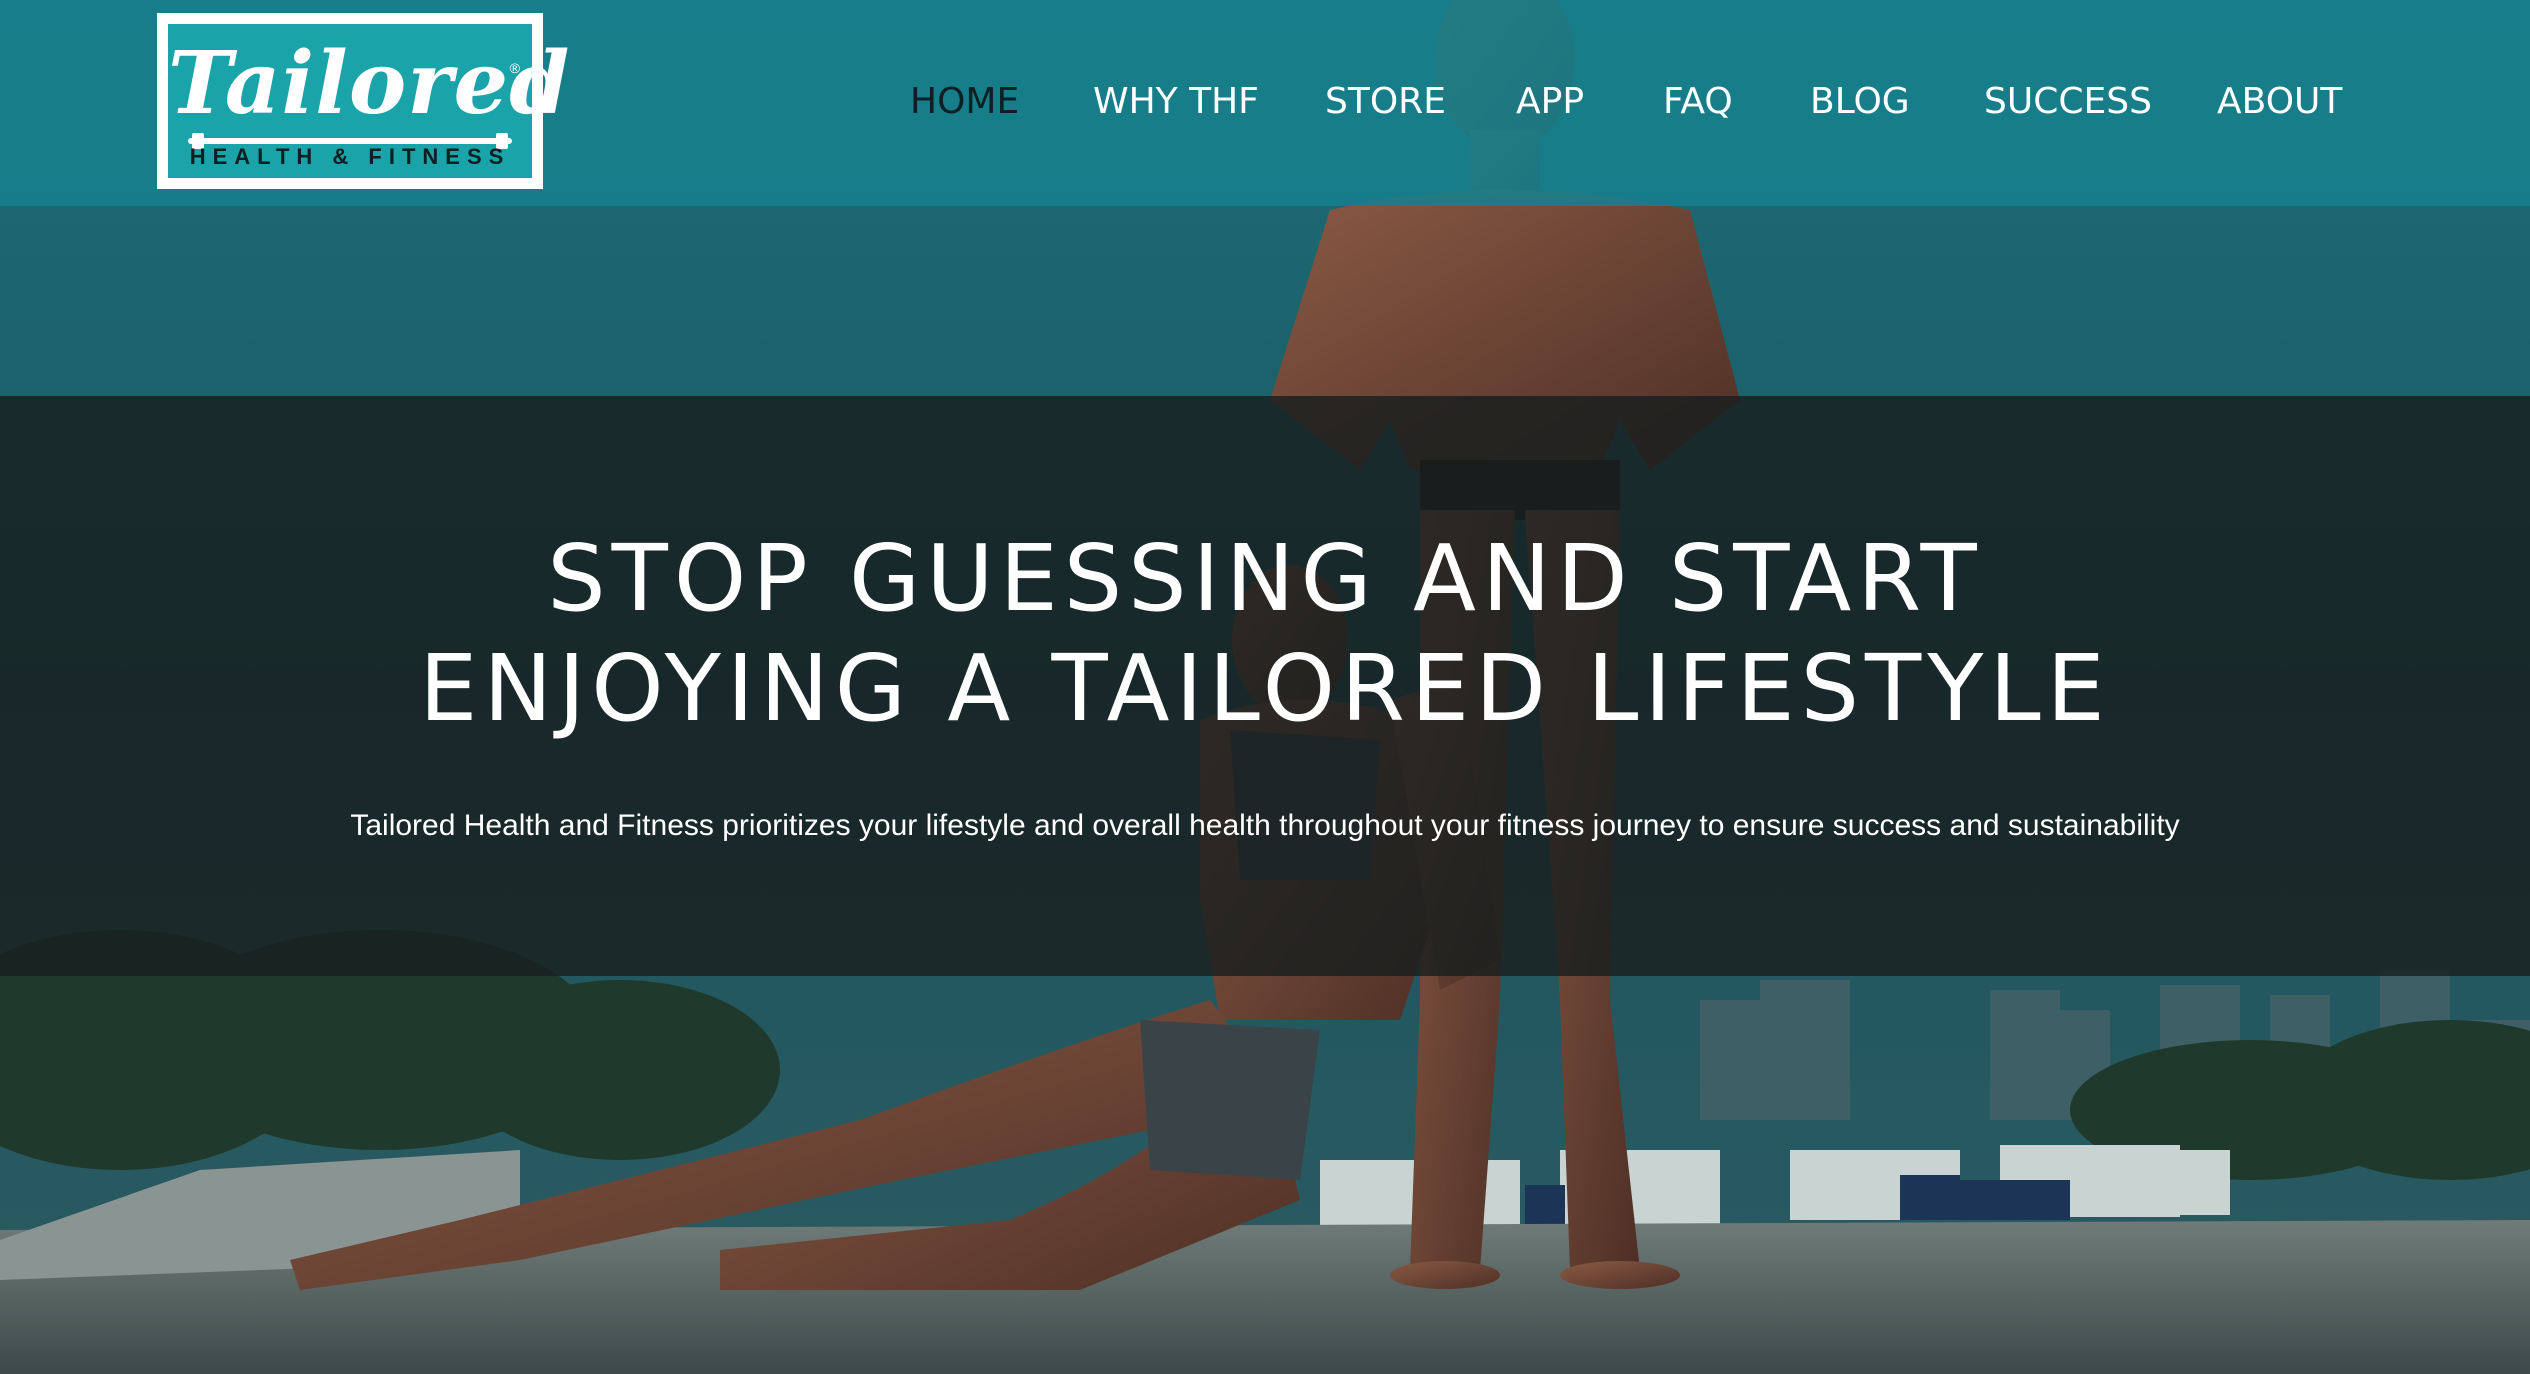 The height and width of the screenshot is (1374, 2530). I want to click on hero-headline-line-1: STOP GUESSING AND START, so click(1265, 578).